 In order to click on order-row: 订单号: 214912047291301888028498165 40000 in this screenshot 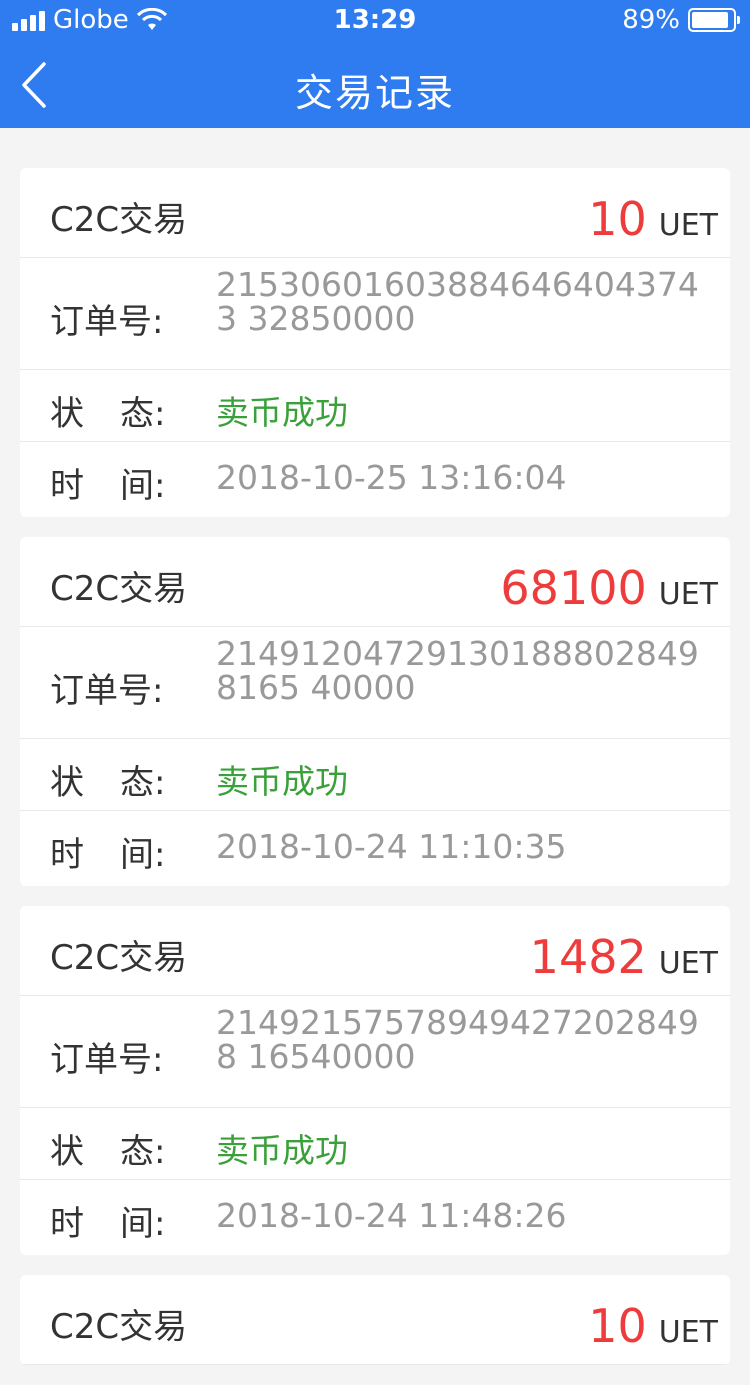, I will do `click(375, 683)`.